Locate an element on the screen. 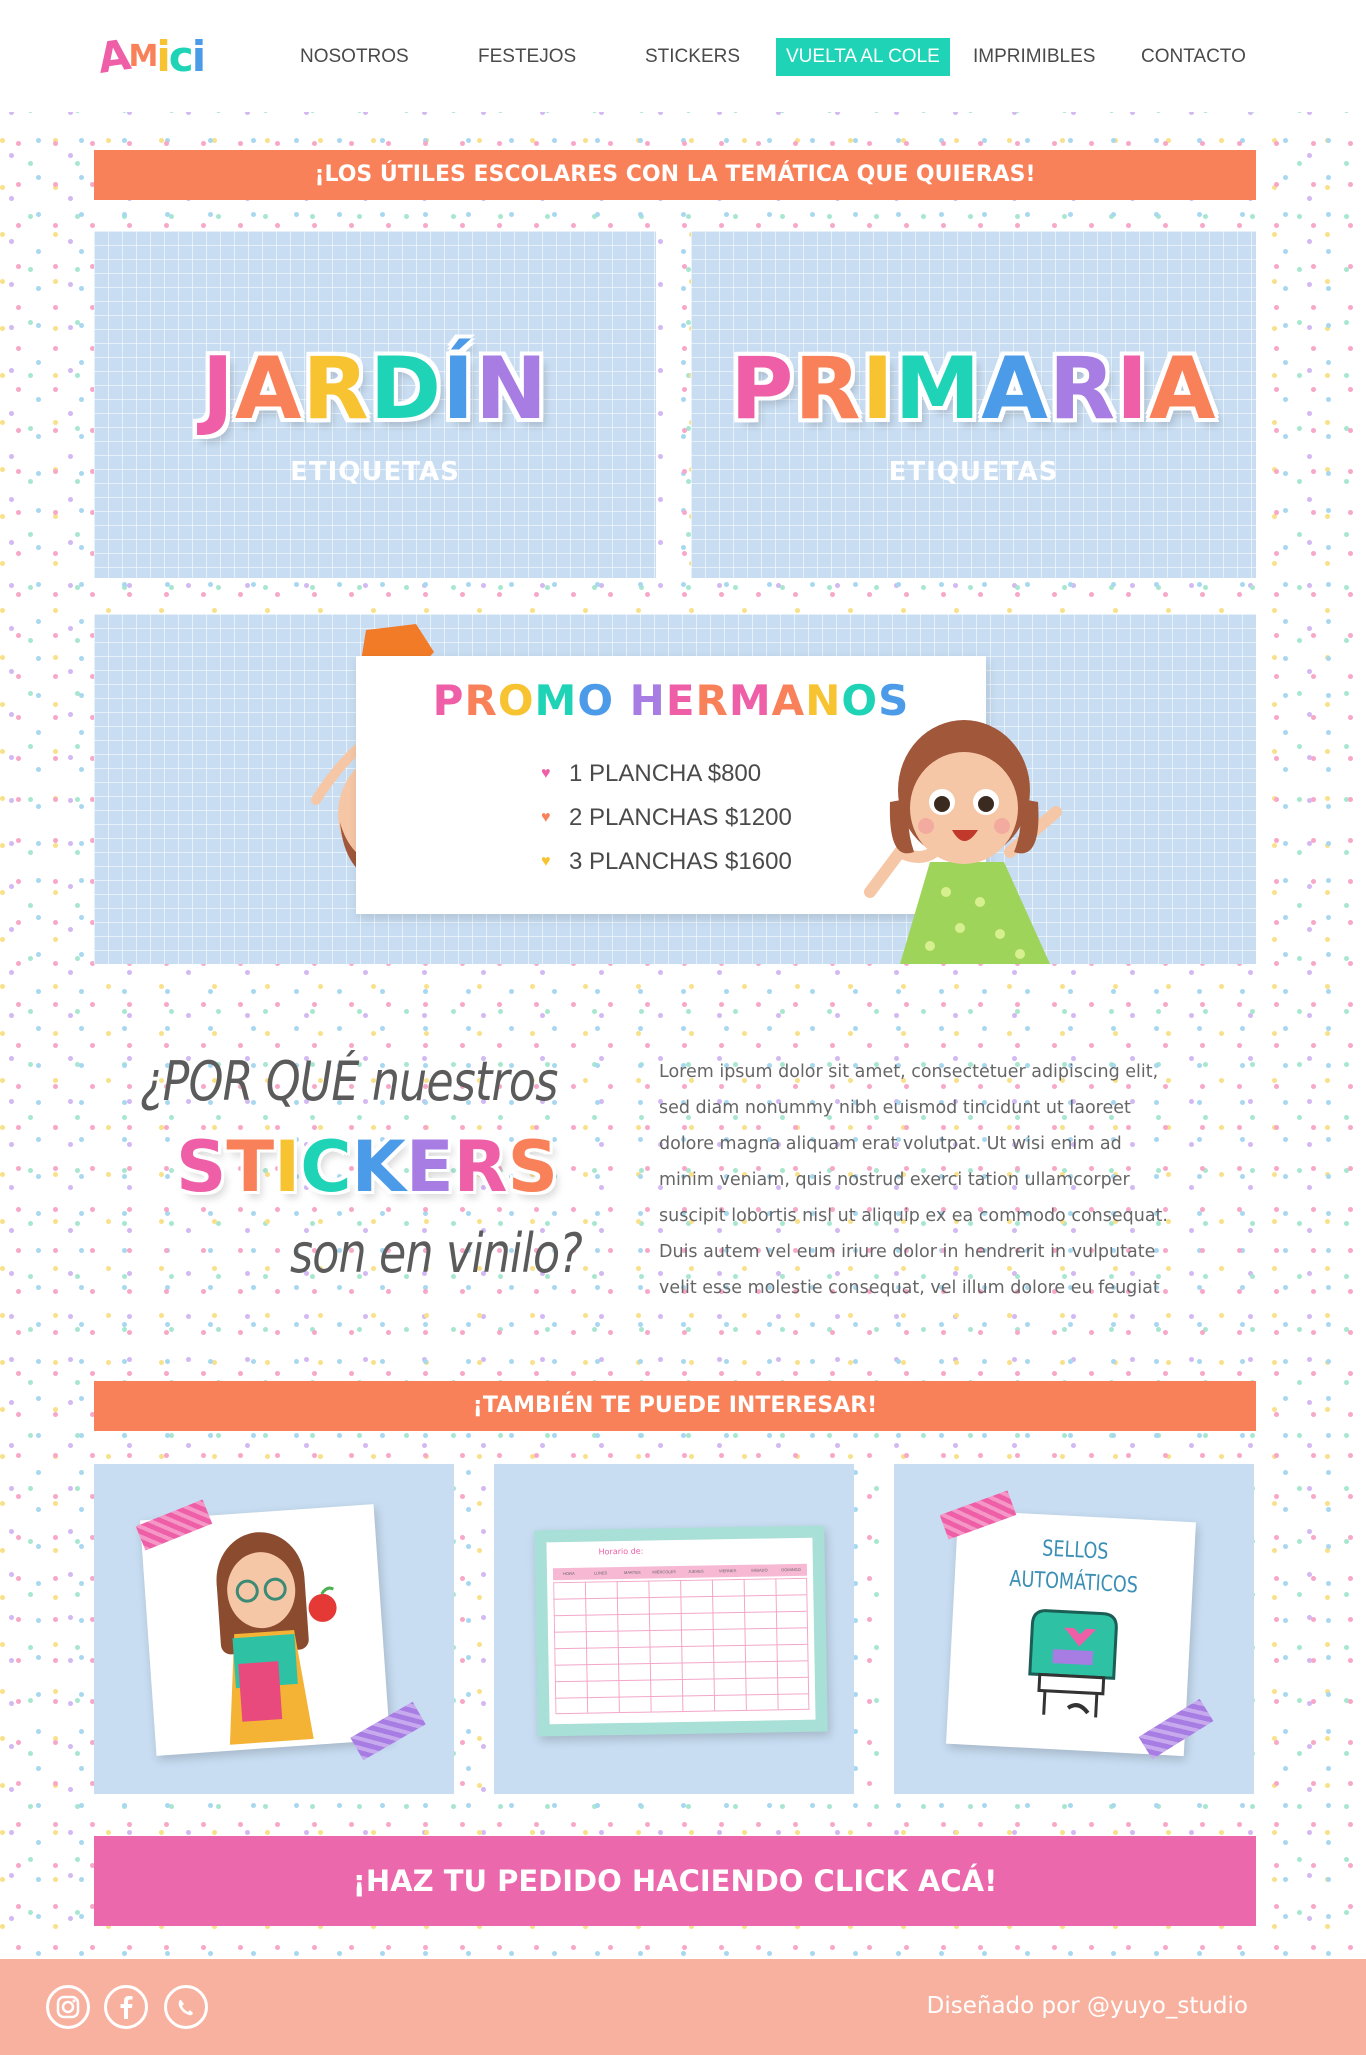  primaria-title: PRIMARIA is located at coordinates (973, 389).